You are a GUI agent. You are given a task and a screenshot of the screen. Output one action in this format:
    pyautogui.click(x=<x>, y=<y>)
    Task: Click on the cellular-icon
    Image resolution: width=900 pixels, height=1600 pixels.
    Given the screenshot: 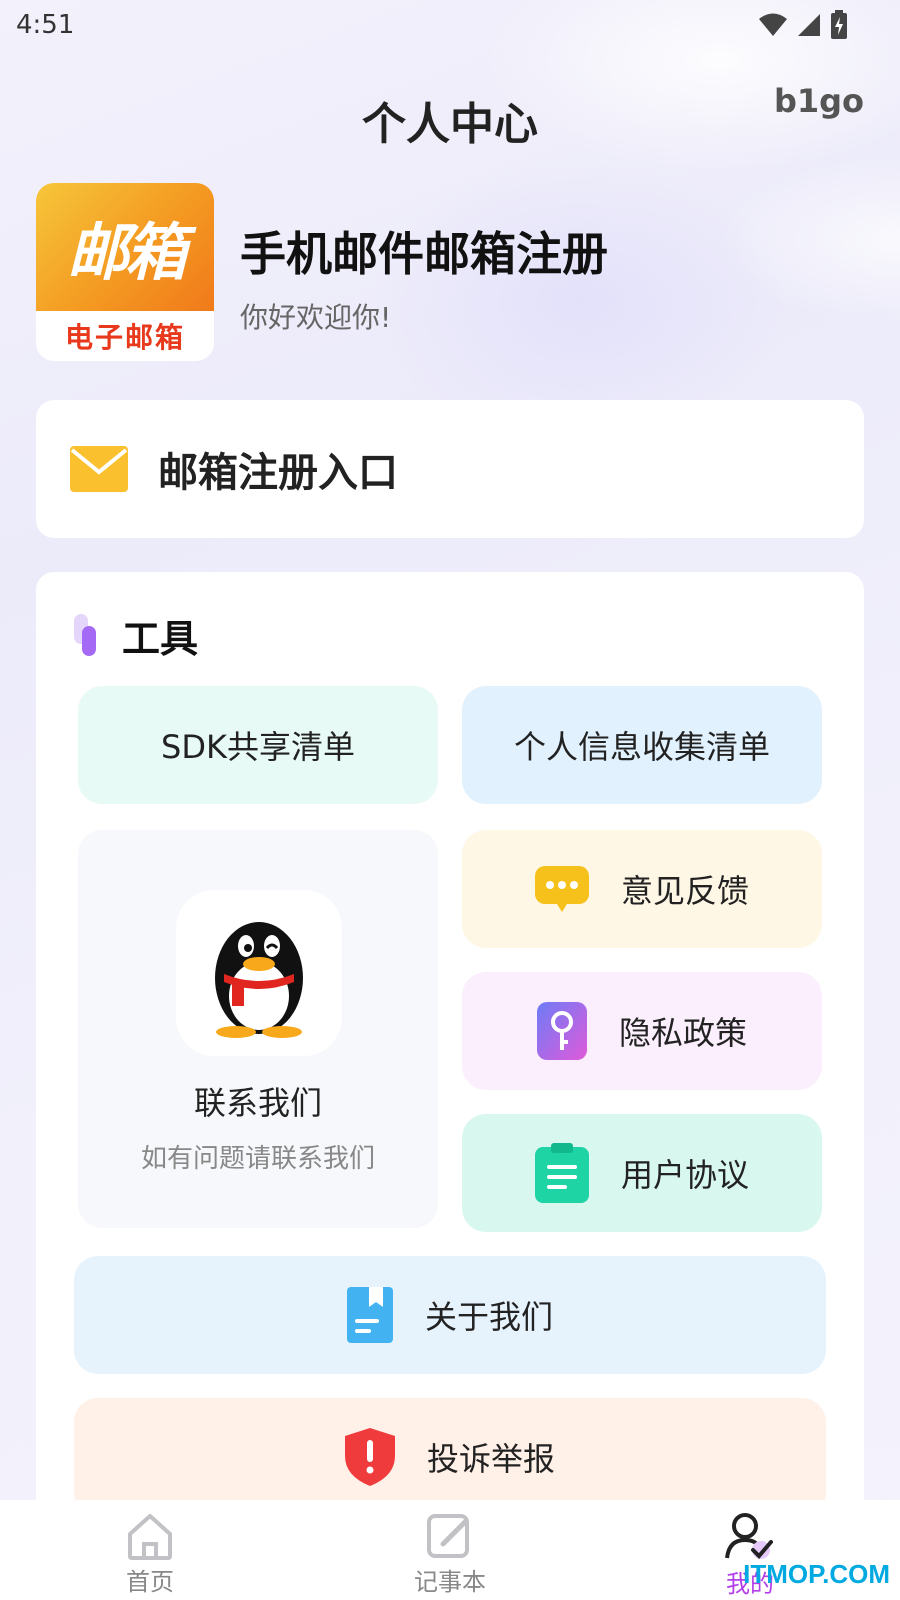 What is the action you would take?
    pyautogui.click(x=809, y=25)
    